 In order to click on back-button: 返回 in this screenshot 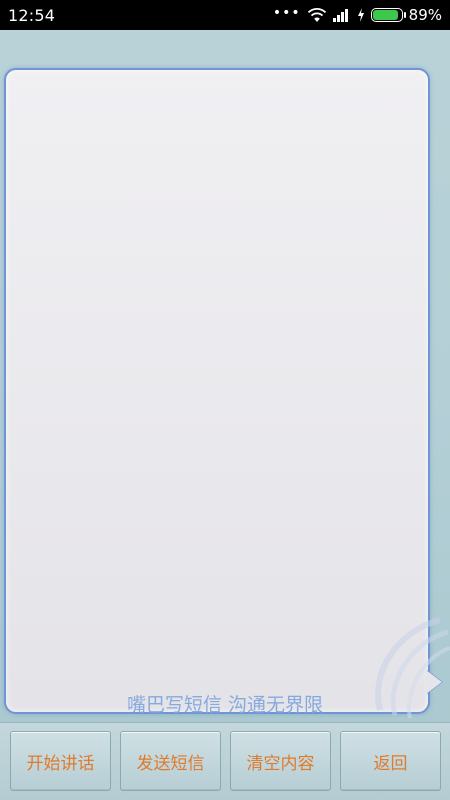, I will do `click(390, 761)`.